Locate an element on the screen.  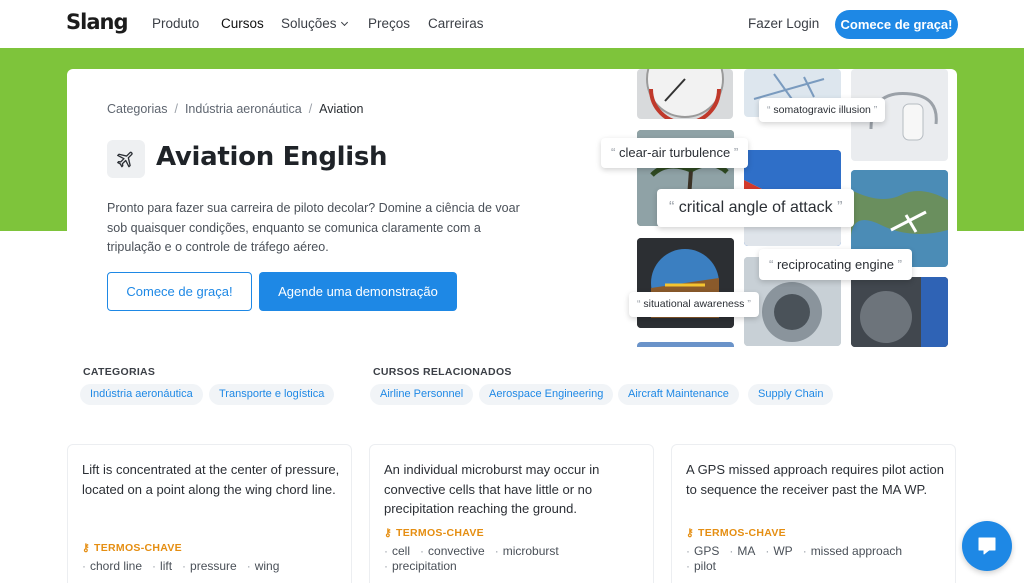
keyword: microburst is located at coordinates (527, 551).